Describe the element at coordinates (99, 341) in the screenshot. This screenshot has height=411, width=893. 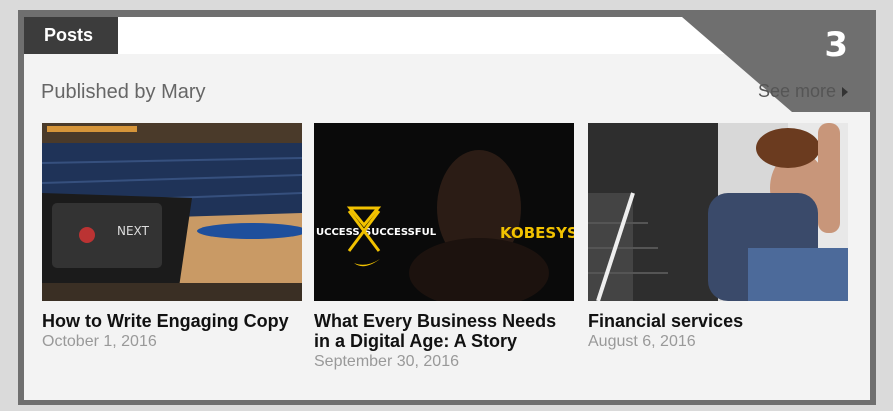
I see `post-date: October 1, 2016` at that location.